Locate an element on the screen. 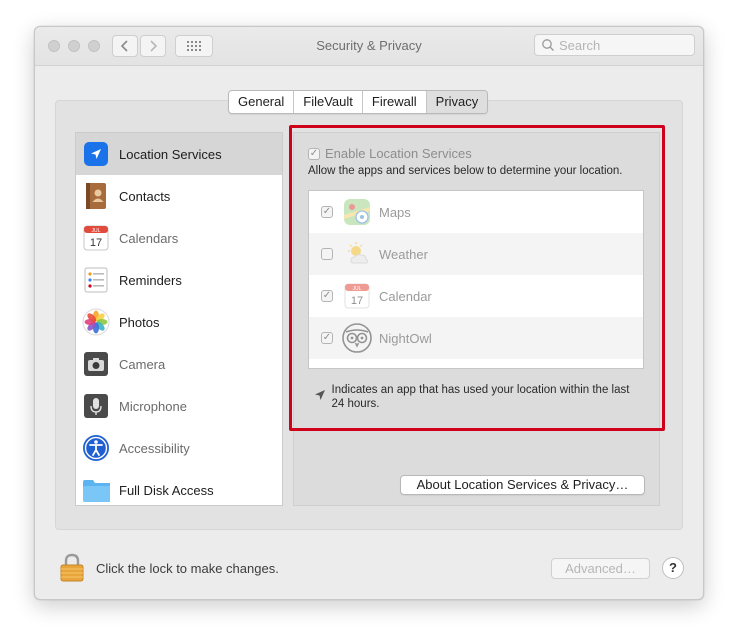 This screenshot has height=641, width=736. search-field is located at coordinates (614, 45).